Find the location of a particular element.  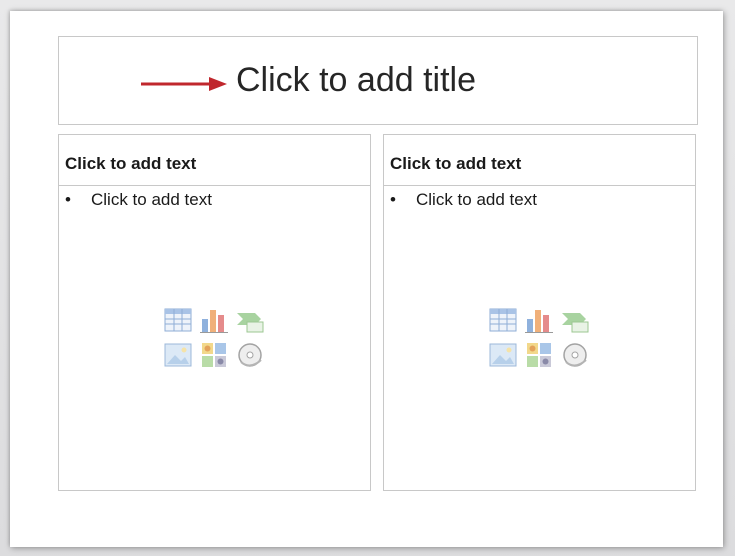

red-arrow-icon is located at coordinates (184, 84).